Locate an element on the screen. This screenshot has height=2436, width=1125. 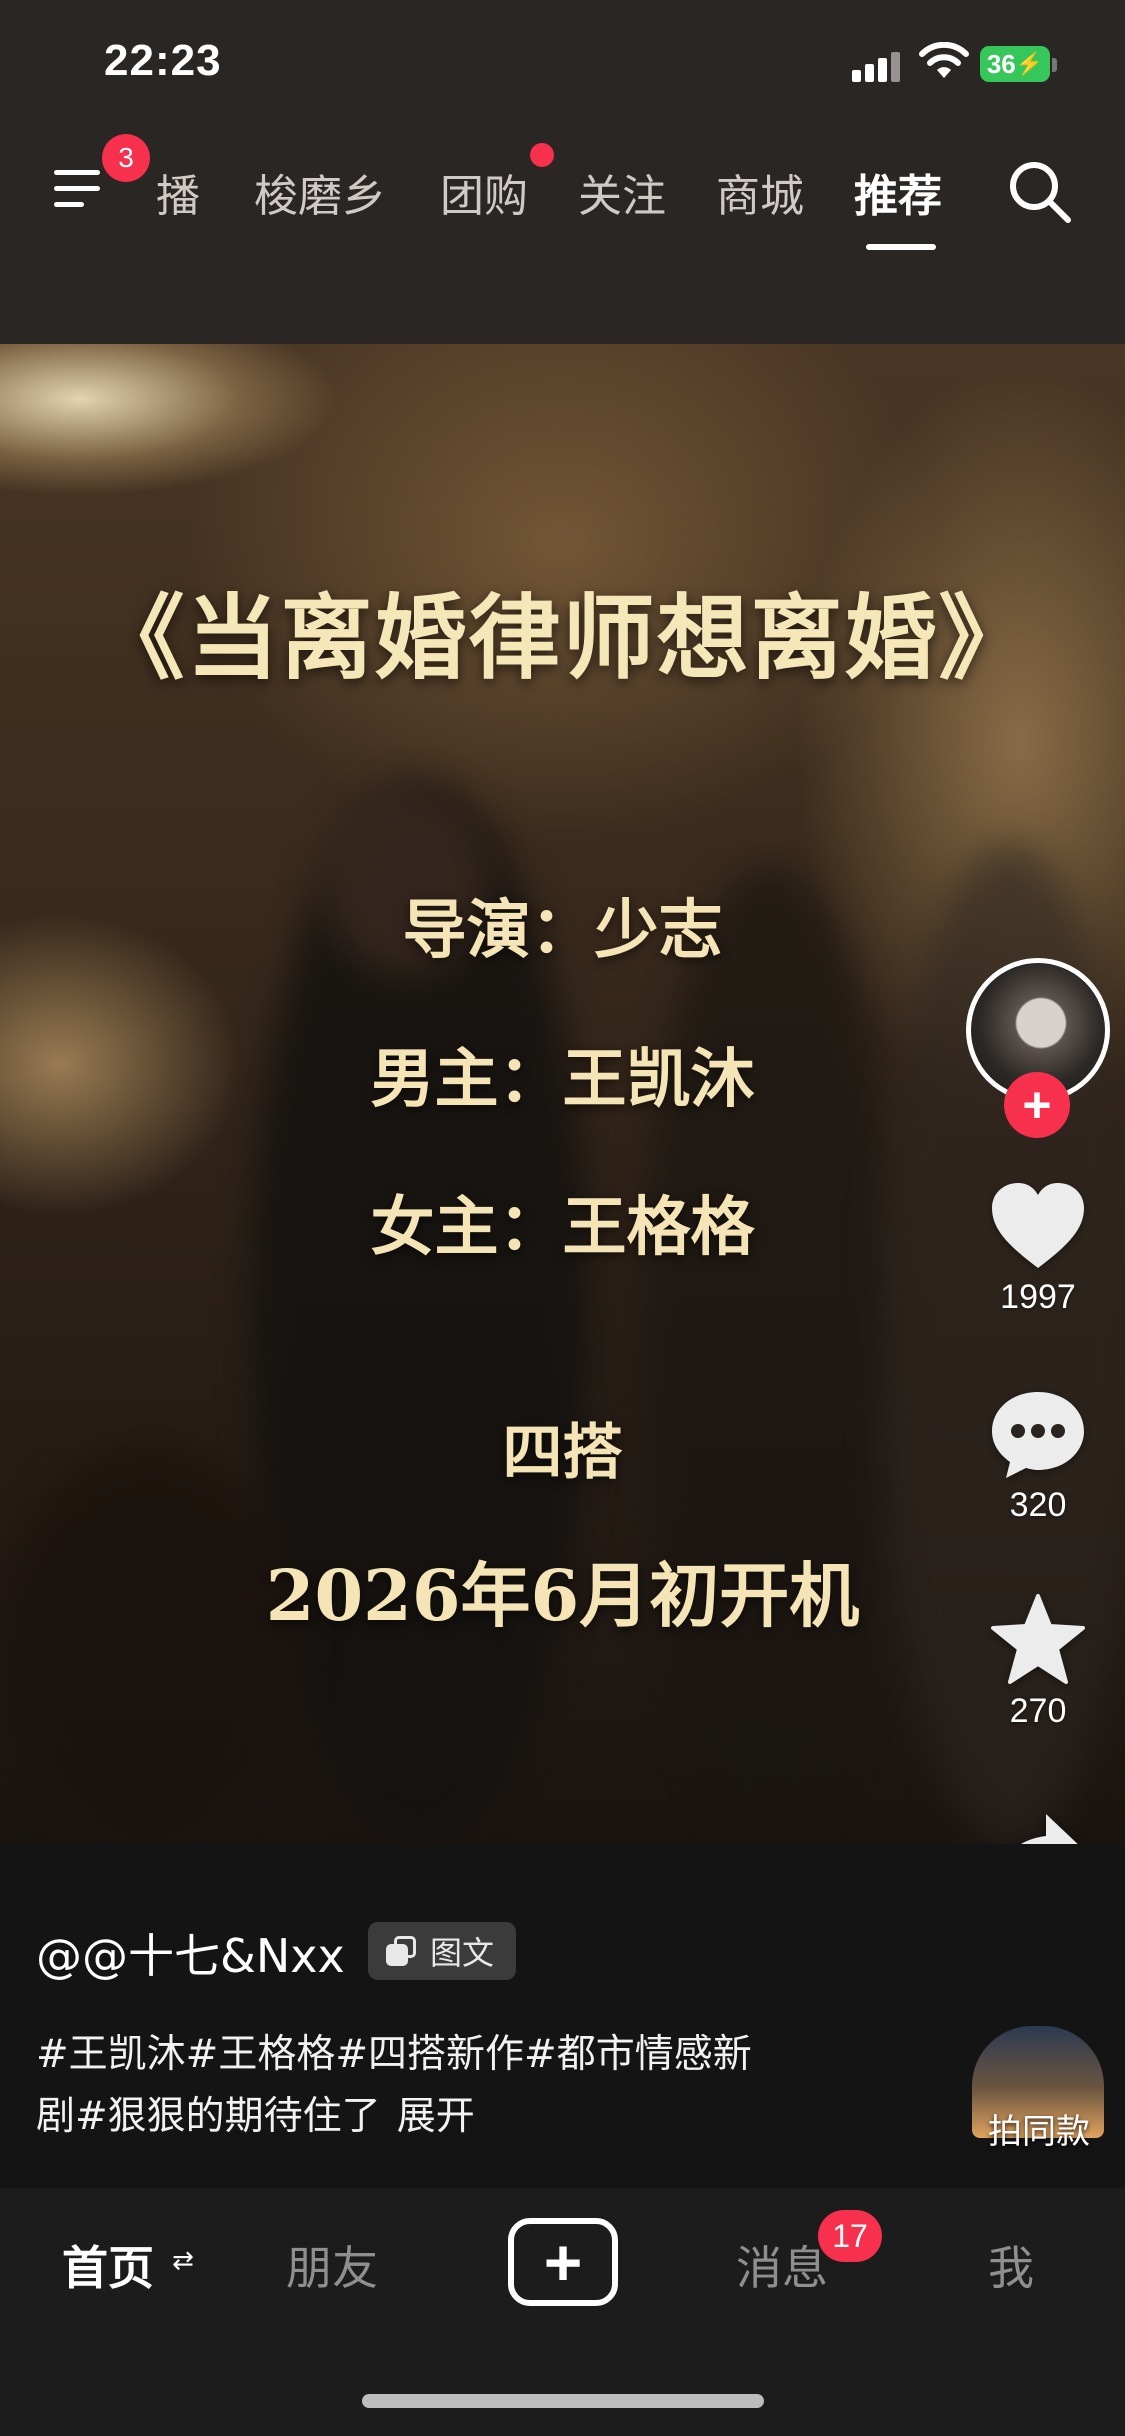
tab-messages: 消息 is located at coordinates (782, 2265).